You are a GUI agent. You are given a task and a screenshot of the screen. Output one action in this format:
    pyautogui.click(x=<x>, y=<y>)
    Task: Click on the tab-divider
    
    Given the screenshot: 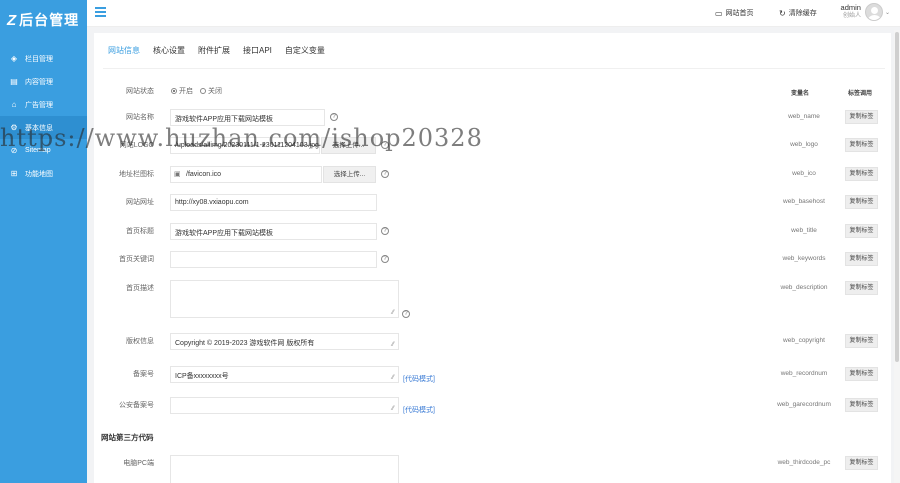 What is the action you would take?
    pyautogui.click(x=494, y=68)
    